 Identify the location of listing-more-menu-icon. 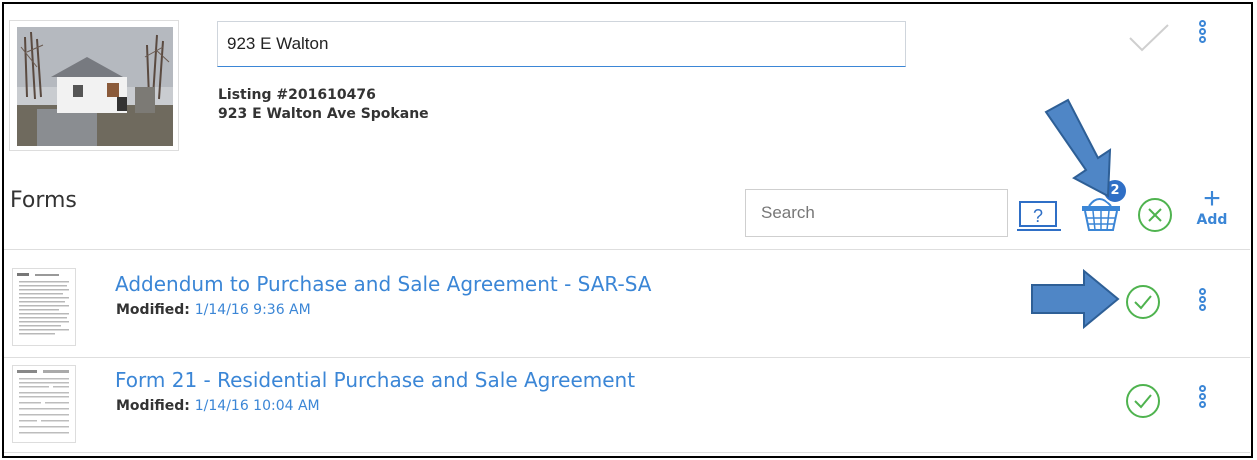
(1205, 32).